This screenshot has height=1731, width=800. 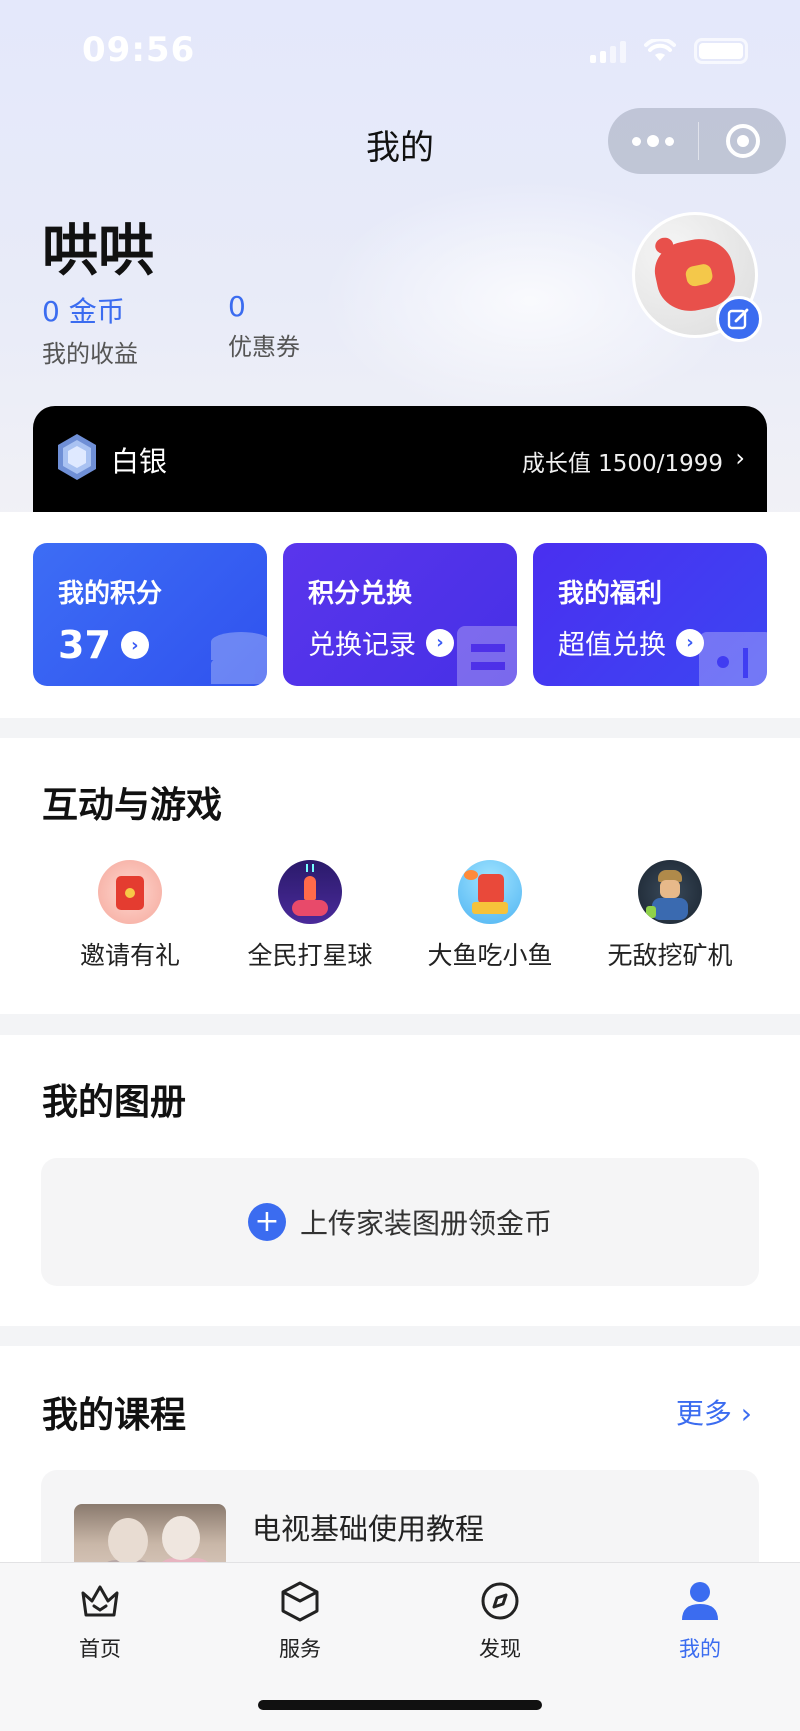 What do you see at coordinates (362, 645) in the screenshot?
I see `exchange-record-link: 兑换记录` at bounding box center [362, 645].